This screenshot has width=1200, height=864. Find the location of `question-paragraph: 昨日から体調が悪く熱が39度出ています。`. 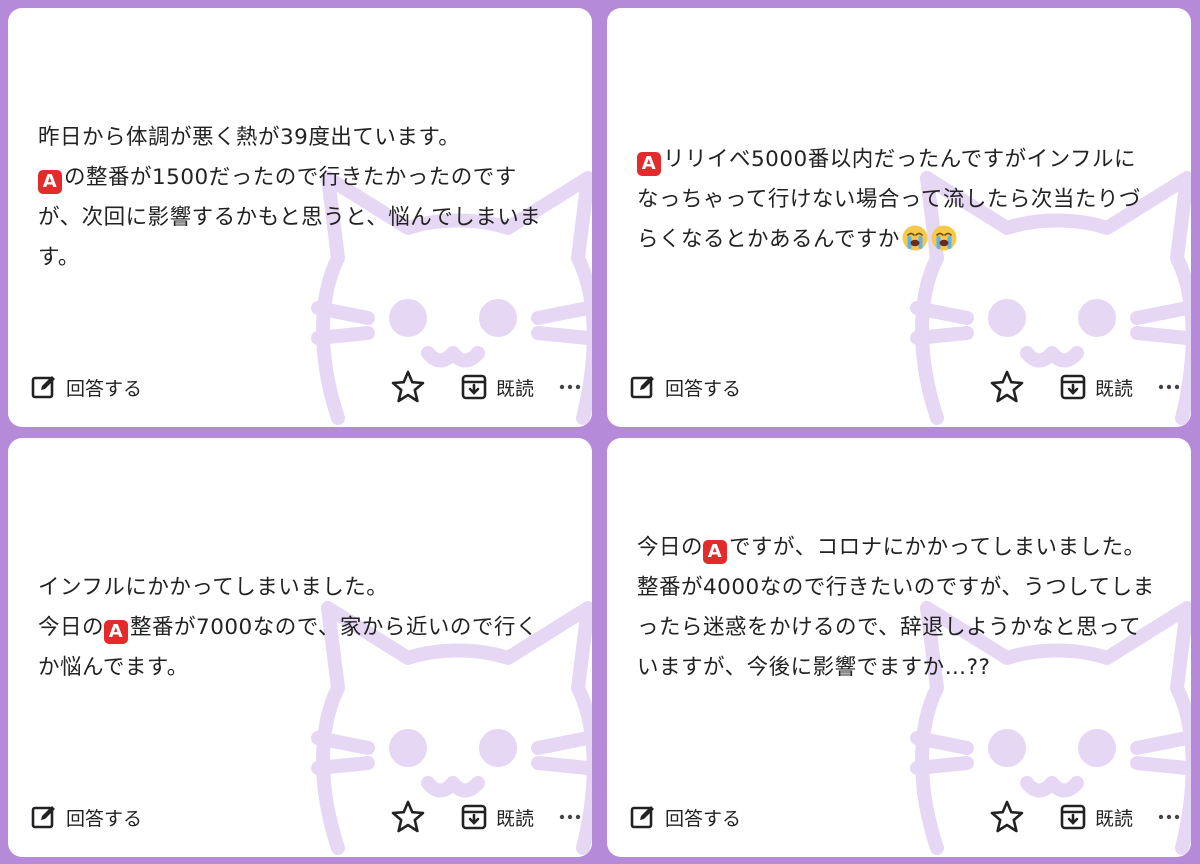

question-paragraph: 昨日から体調が悪く熱が39度出ています。 is located at coordinates (298, 138).